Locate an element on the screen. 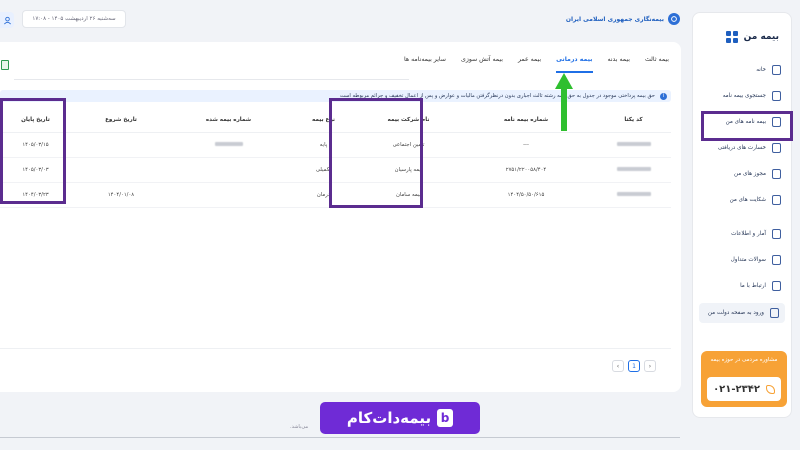 The height and width of the screenshot is (450, 800). pagination-next-button: › is located at coordinates (650, 366).